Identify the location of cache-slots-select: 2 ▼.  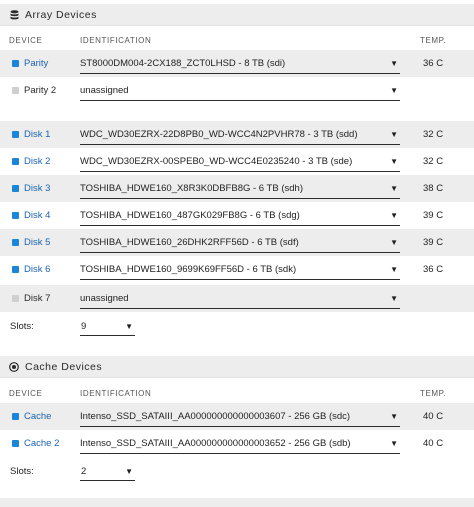
(107, 472).